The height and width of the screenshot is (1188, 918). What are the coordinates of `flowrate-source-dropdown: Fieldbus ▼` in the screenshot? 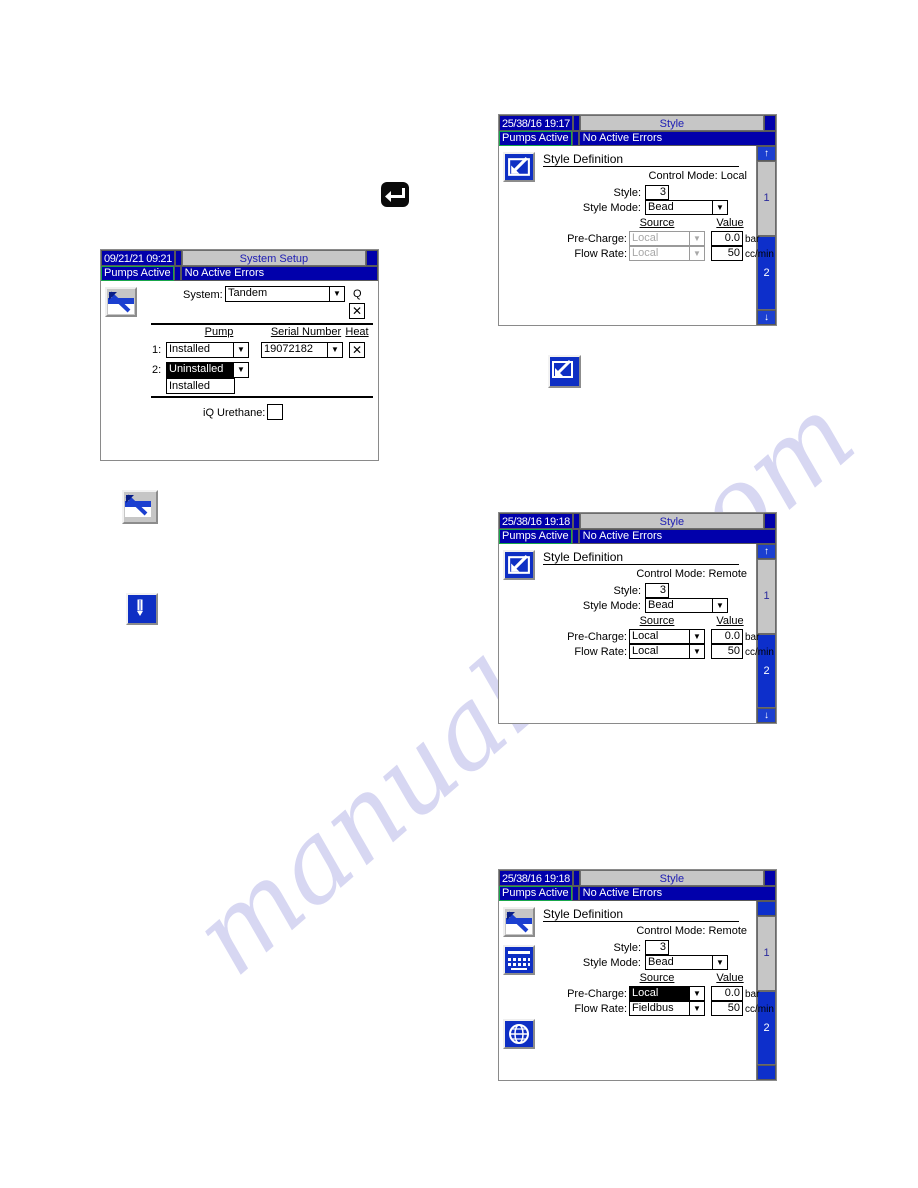 It's located at (667, 1008).